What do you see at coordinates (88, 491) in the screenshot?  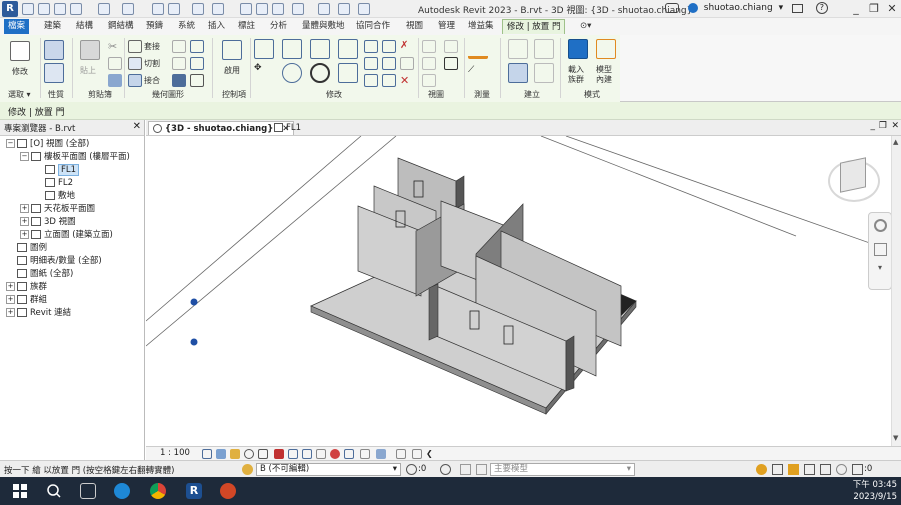 I see `task-view-icon` at bounding box center [88, 491].